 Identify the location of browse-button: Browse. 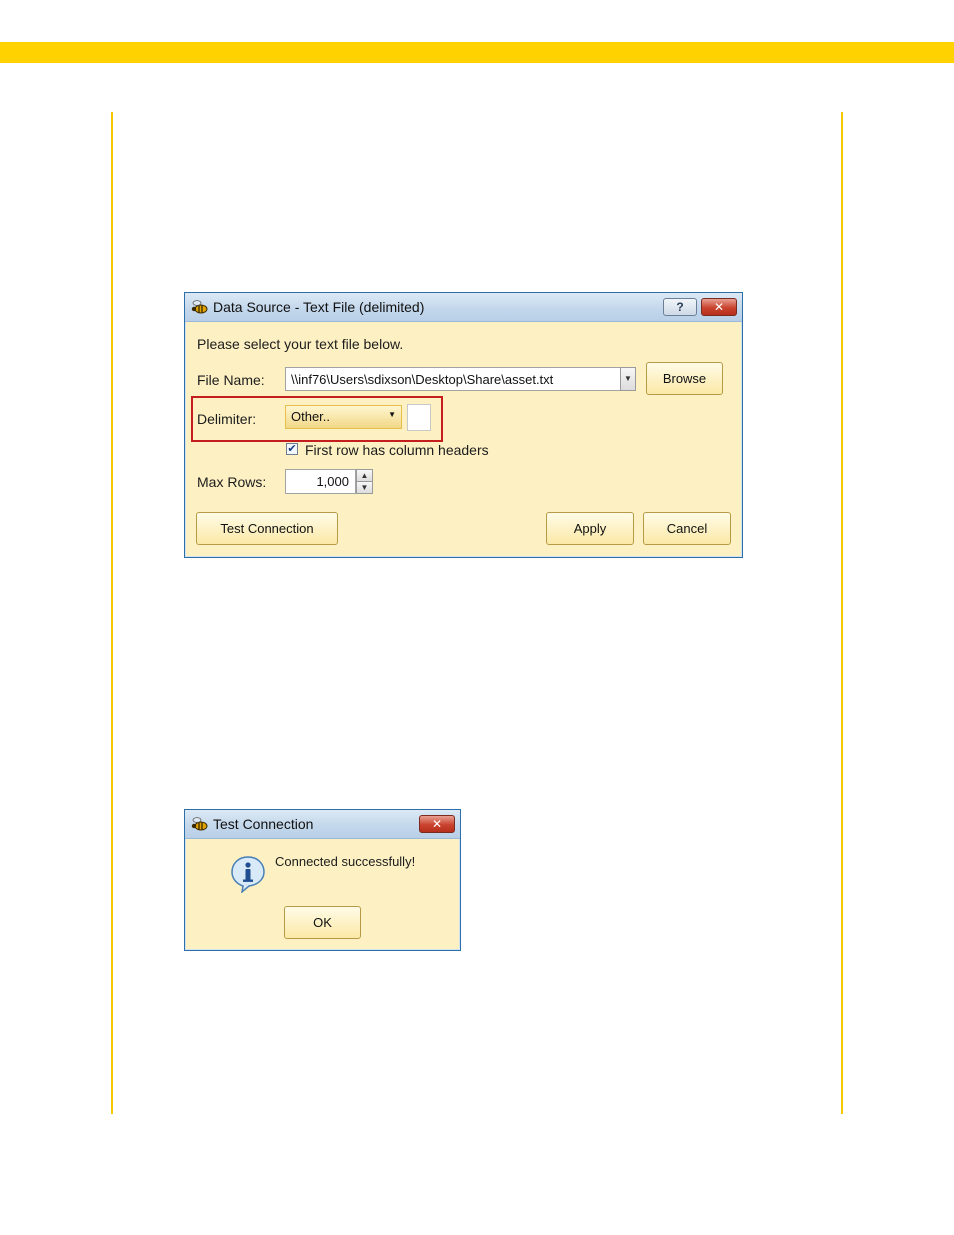
(684, 378).